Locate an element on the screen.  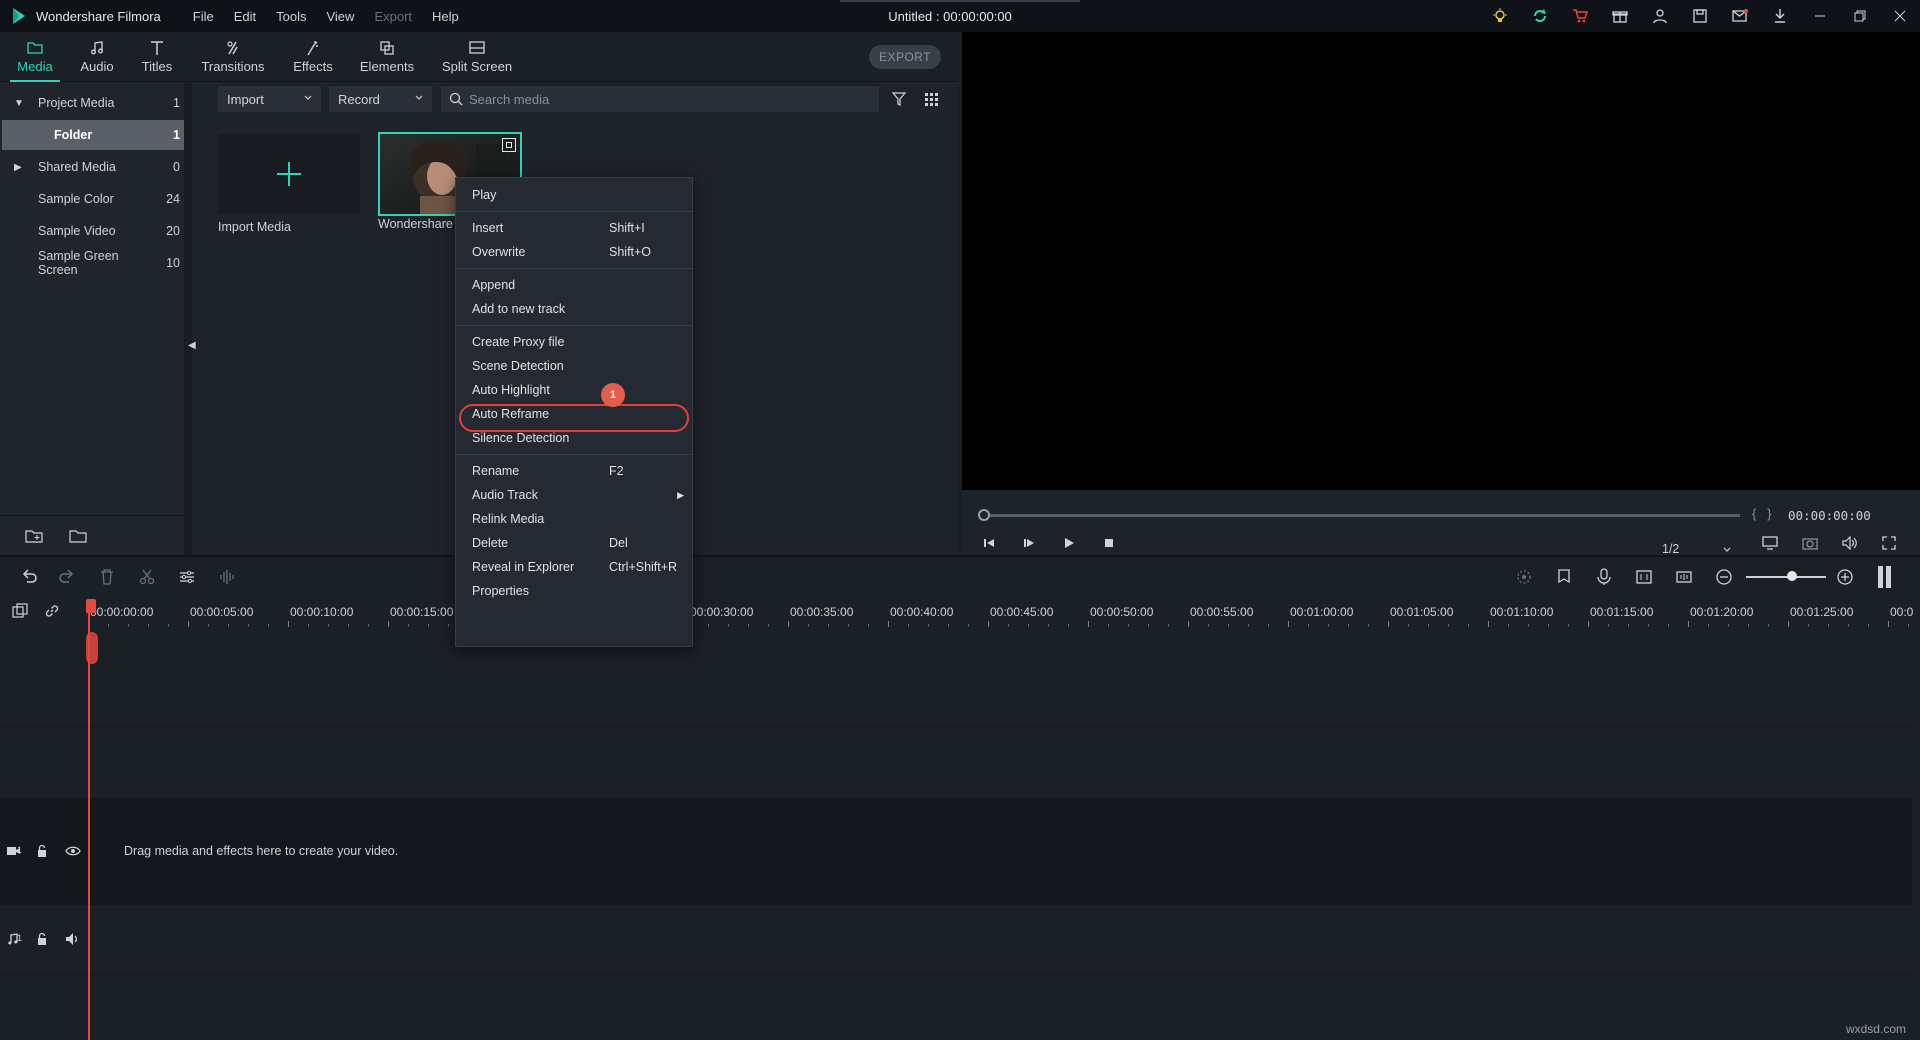
filter-icon is located at coordinates (899, 99).